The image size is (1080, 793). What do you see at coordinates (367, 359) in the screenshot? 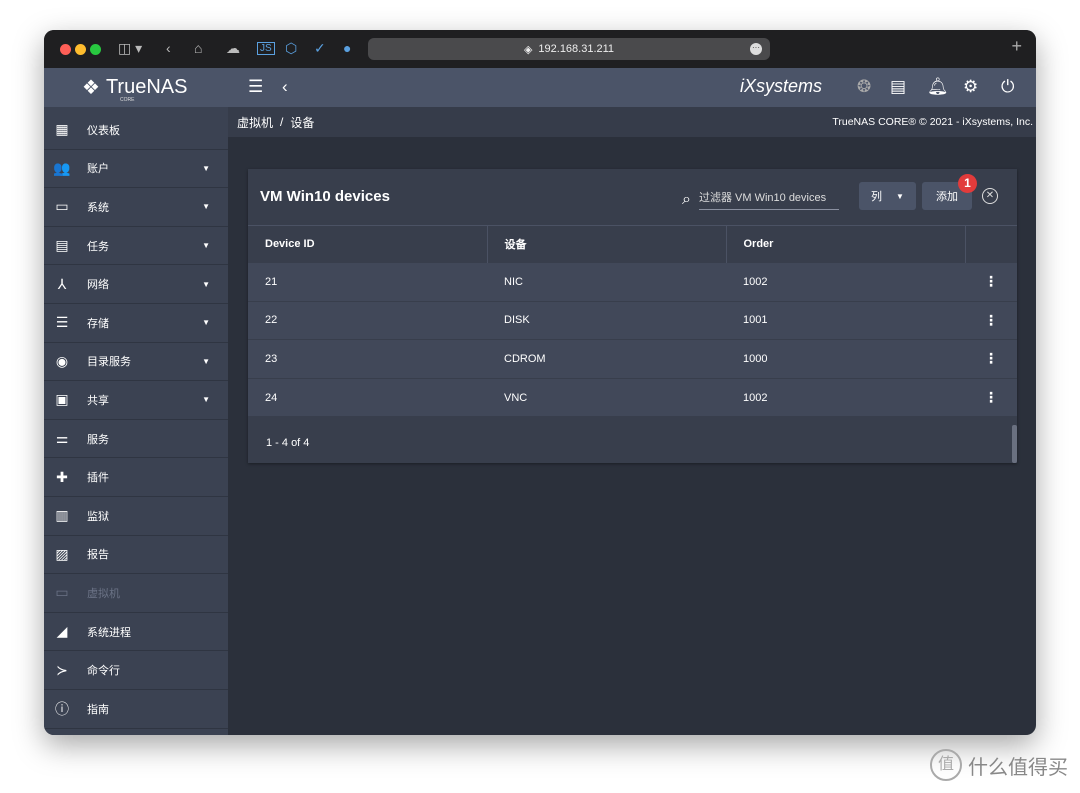
I see `table-cell: 23` at bounding box center [367, 359].